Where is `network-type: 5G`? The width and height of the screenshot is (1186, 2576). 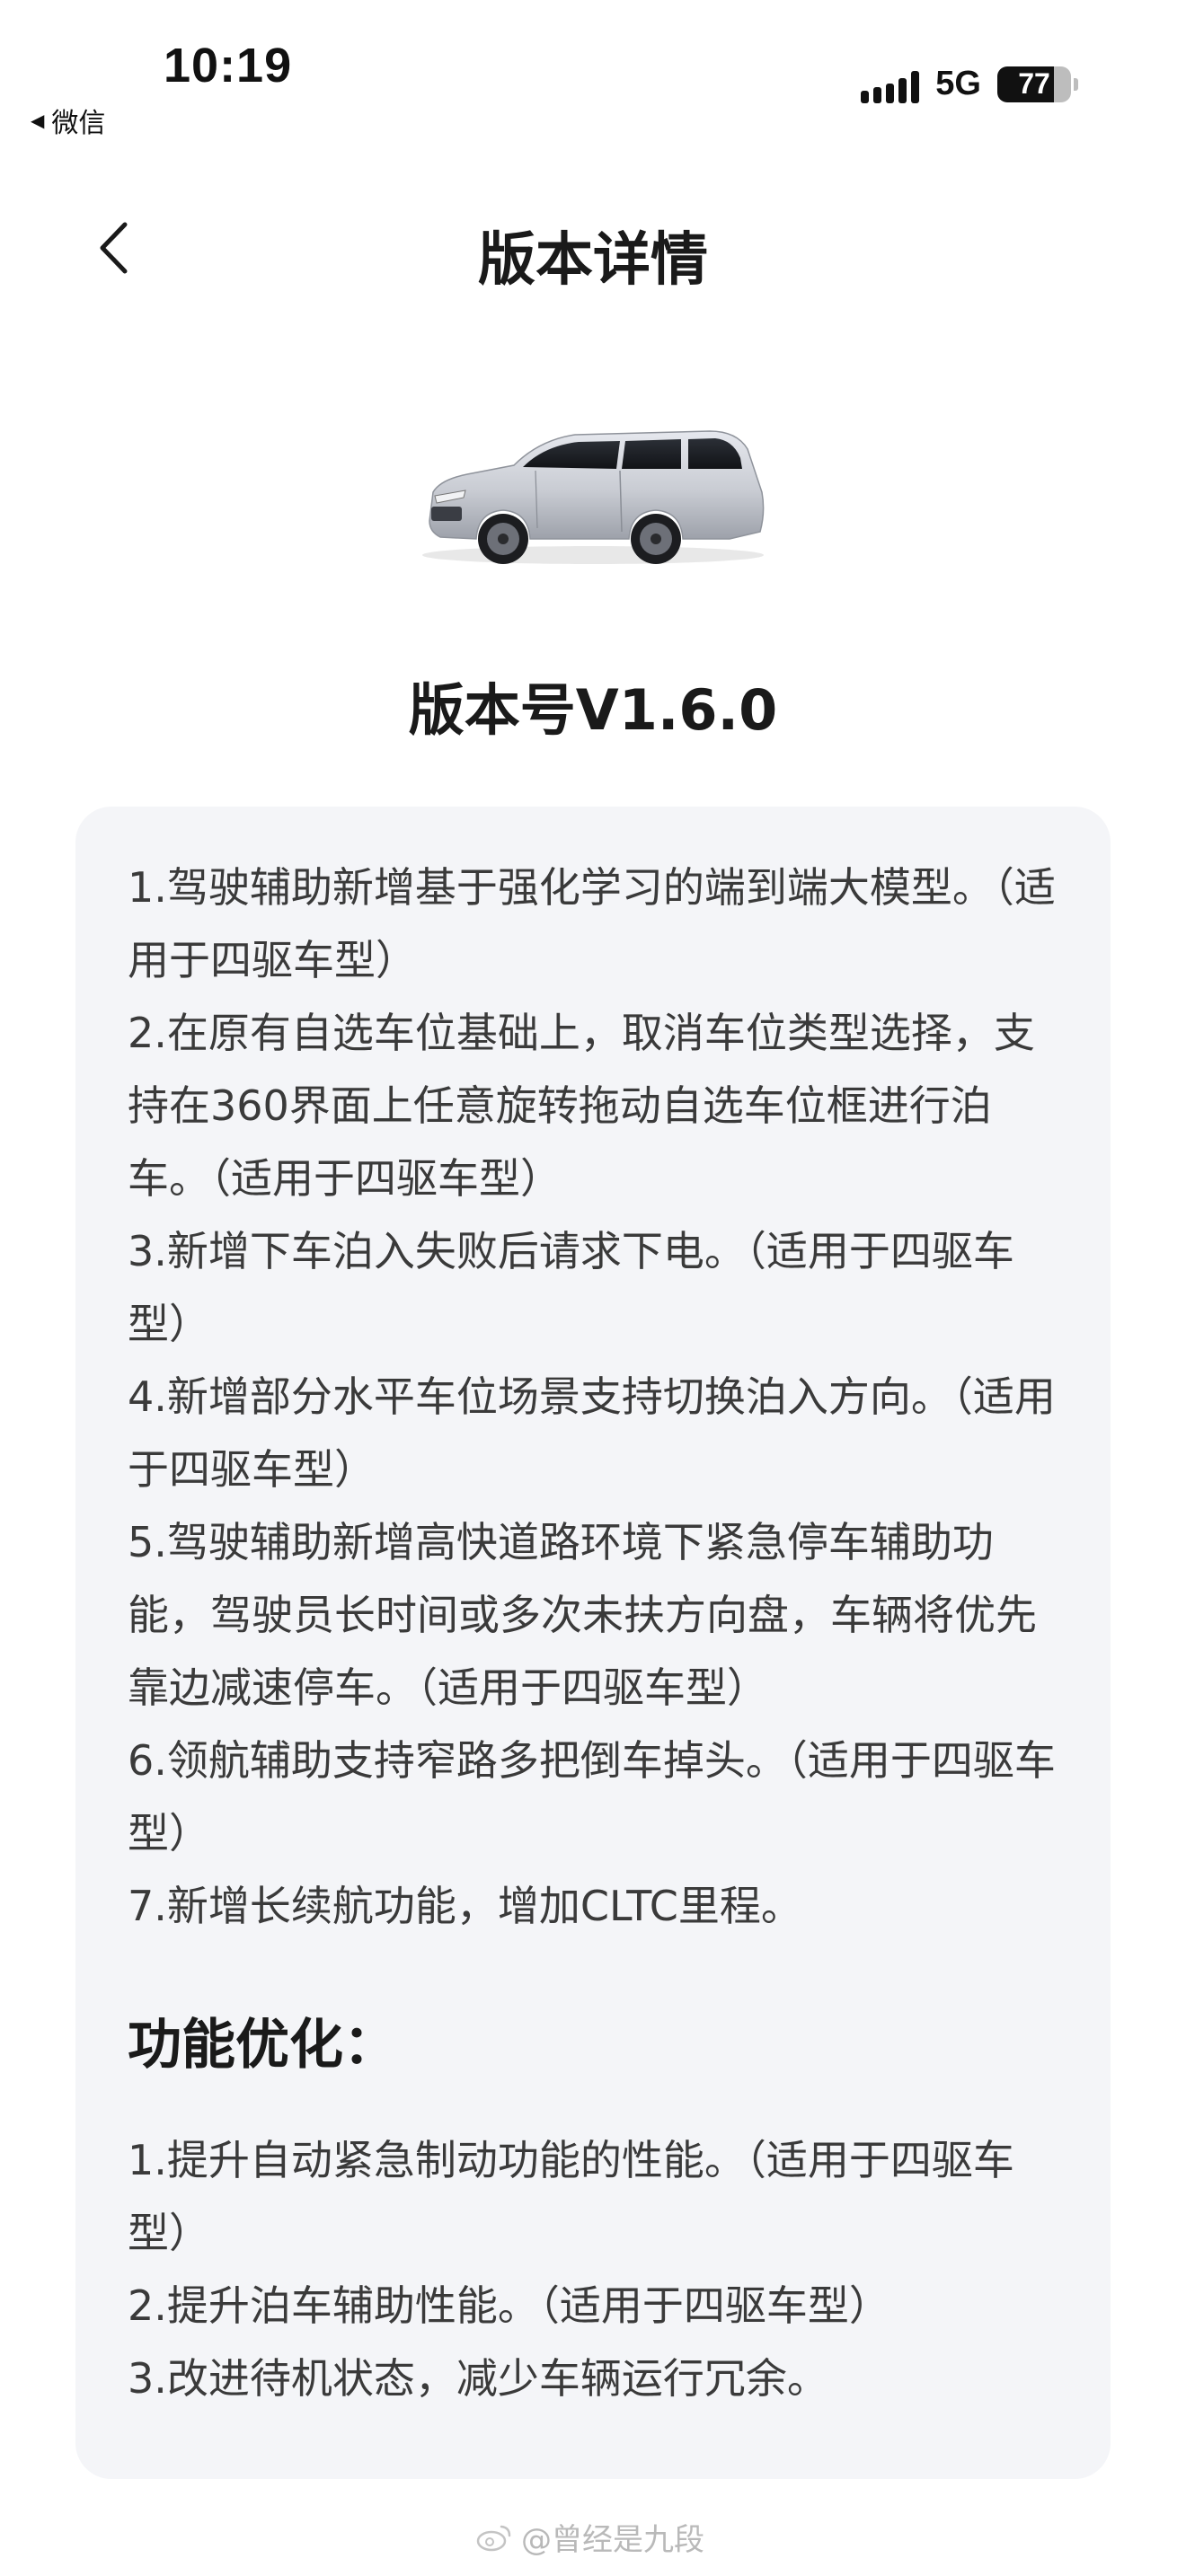
network-type: 5G is located at coordinates (958, 83).